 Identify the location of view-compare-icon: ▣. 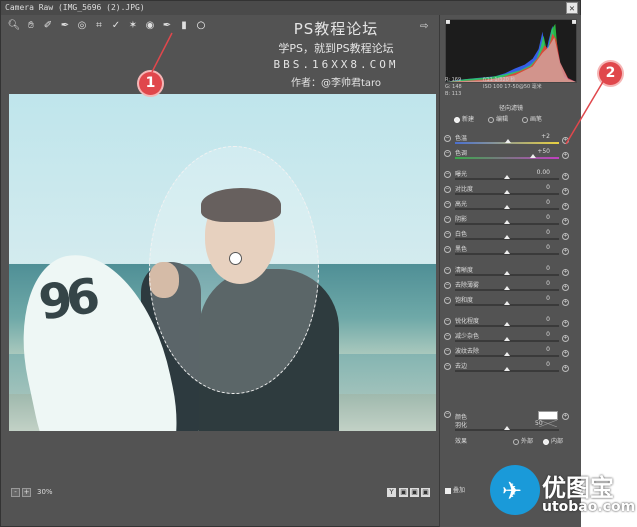
(403, 492).